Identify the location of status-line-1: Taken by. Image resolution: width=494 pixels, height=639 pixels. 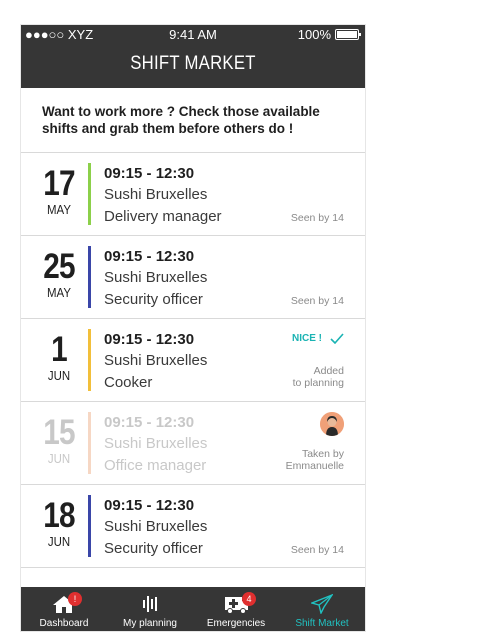
(322, 454).